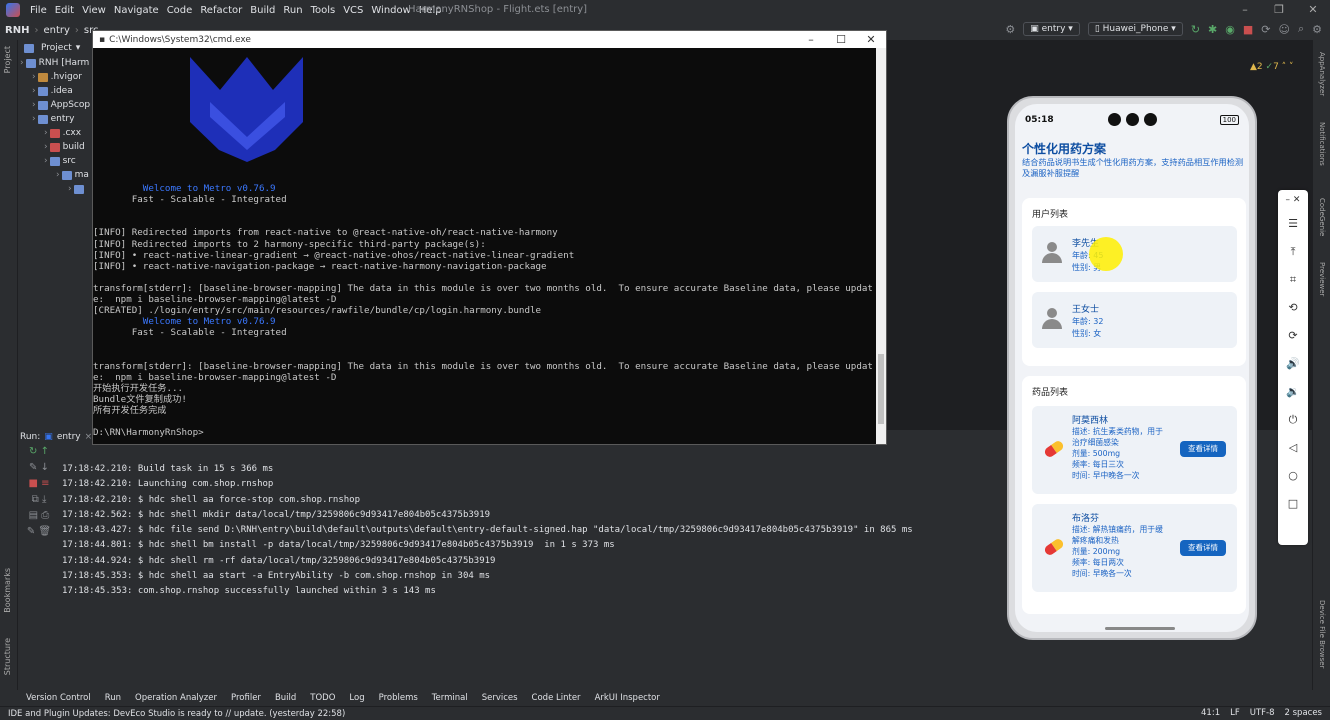 This screenshot has width=1330, height=720. Describe the element at coordinates (1279, 10) in the screenshot. I see `restore-icon: ❐` at that location.